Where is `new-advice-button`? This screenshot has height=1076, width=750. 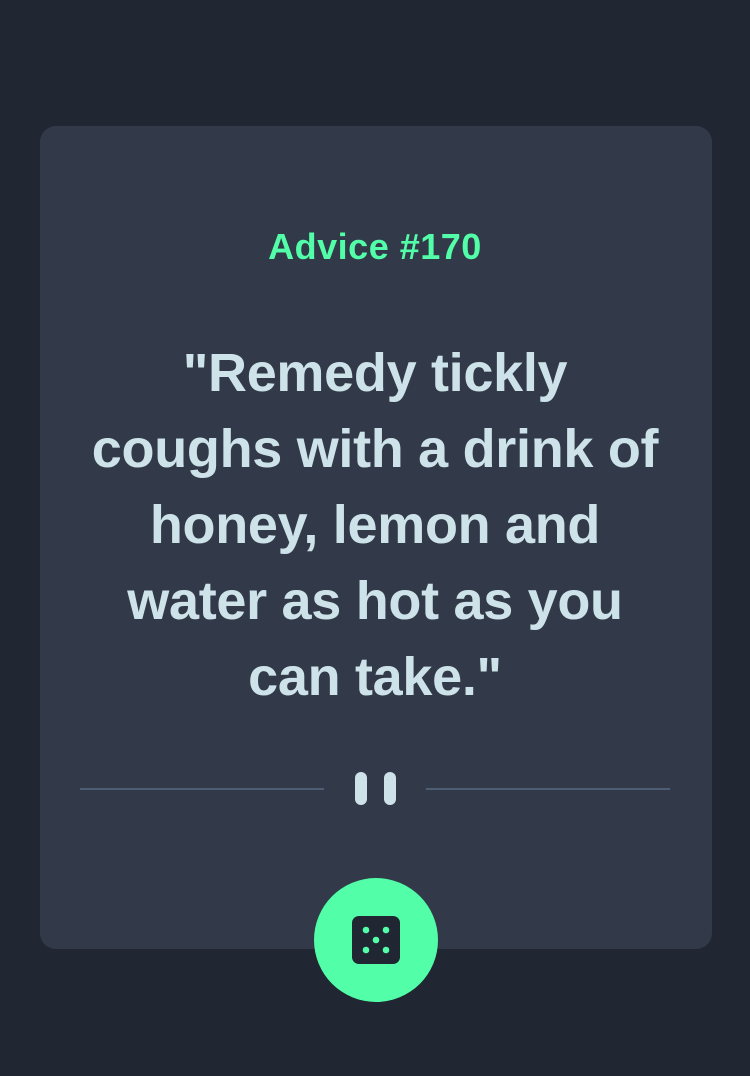 new-advice-button is located at coordinates (376, 940).